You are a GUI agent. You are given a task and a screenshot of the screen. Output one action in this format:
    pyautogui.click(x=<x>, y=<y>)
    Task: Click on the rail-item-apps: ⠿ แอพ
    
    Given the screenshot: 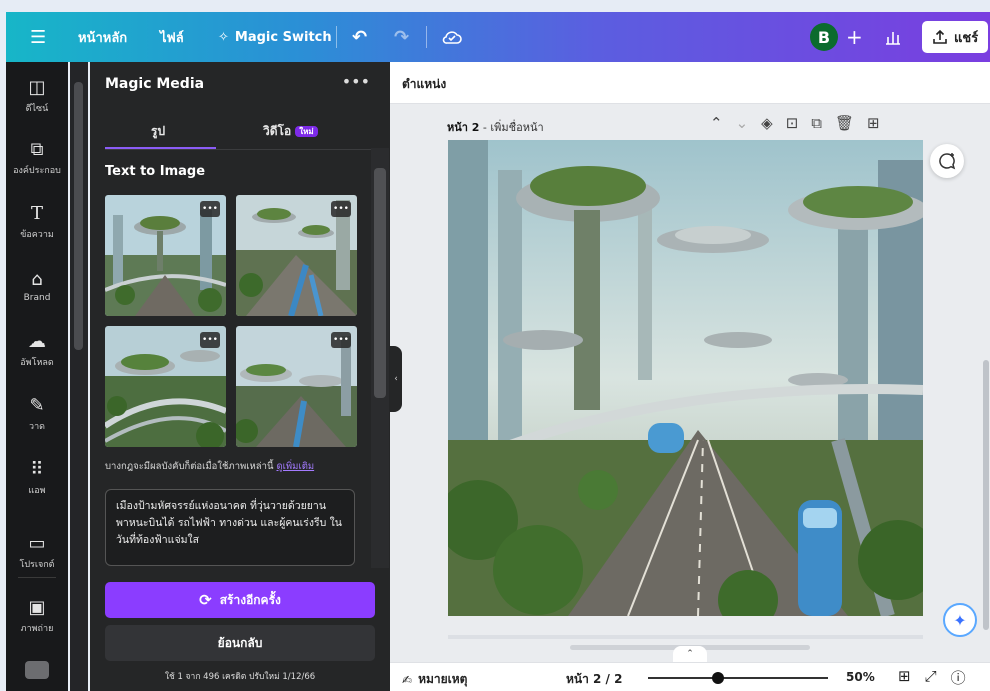 What is the action you would take?
    pyautogui.click(x=37, y=479)
    